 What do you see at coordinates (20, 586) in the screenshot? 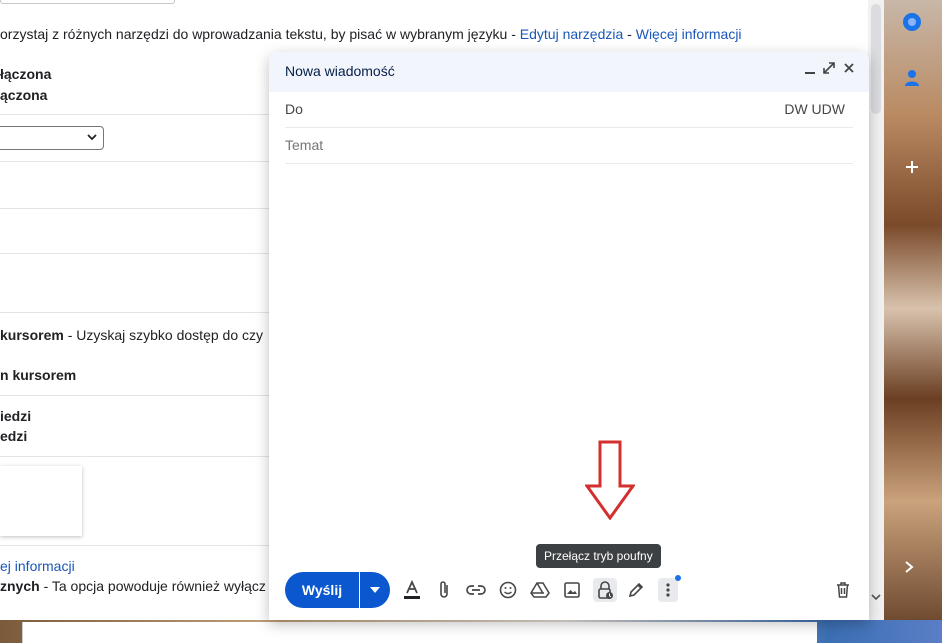
I see `bottom-setting-label: znych` at bounding box center [20, 586].